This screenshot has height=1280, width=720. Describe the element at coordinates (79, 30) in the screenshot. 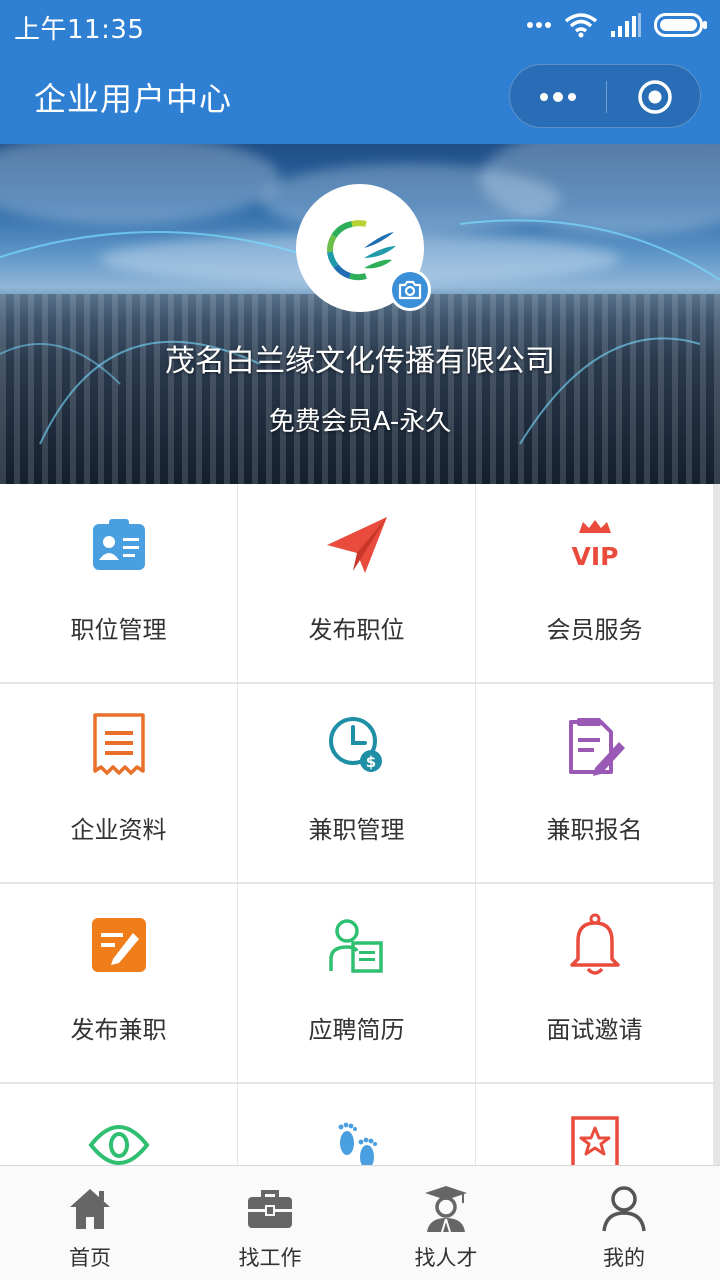

I see `status-time: 上午11:35` at that location.